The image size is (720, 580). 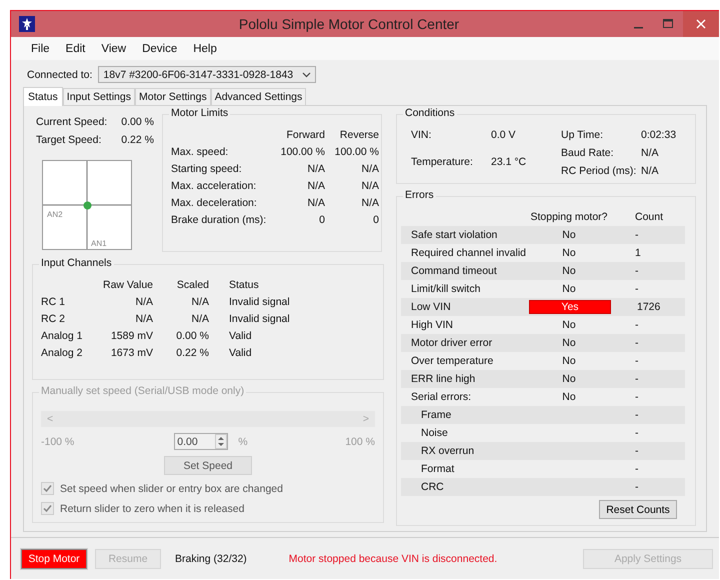 What do you see at coordinates (649, 217) in the screenshot?
I see `column-header: Count` at bounding box center [649, 217].